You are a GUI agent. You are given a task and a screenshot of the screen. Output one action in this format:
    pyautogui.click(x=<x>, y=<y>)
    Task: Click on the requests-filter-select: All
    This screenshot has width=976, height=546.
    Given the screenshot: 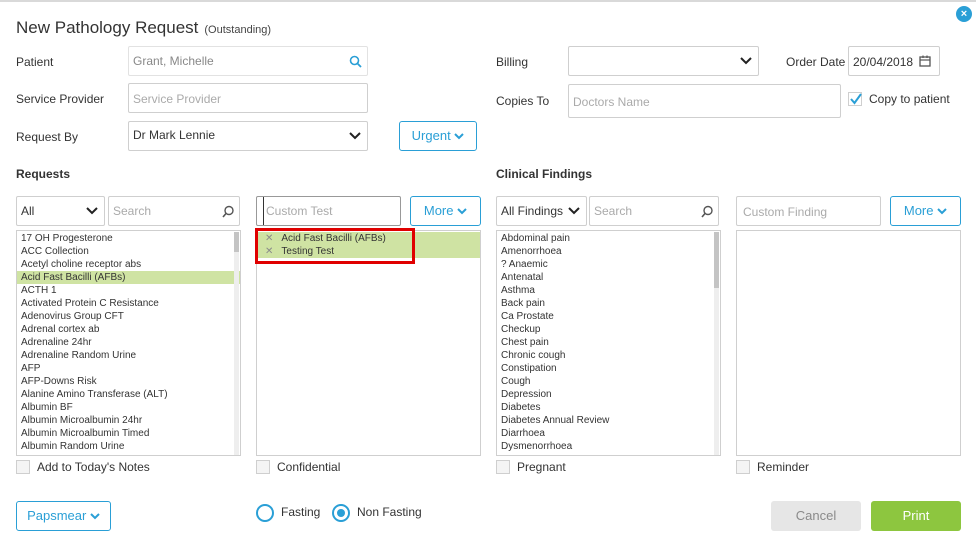 What is the action you would take?
    pyautogui.click(x=60, y=211)
    